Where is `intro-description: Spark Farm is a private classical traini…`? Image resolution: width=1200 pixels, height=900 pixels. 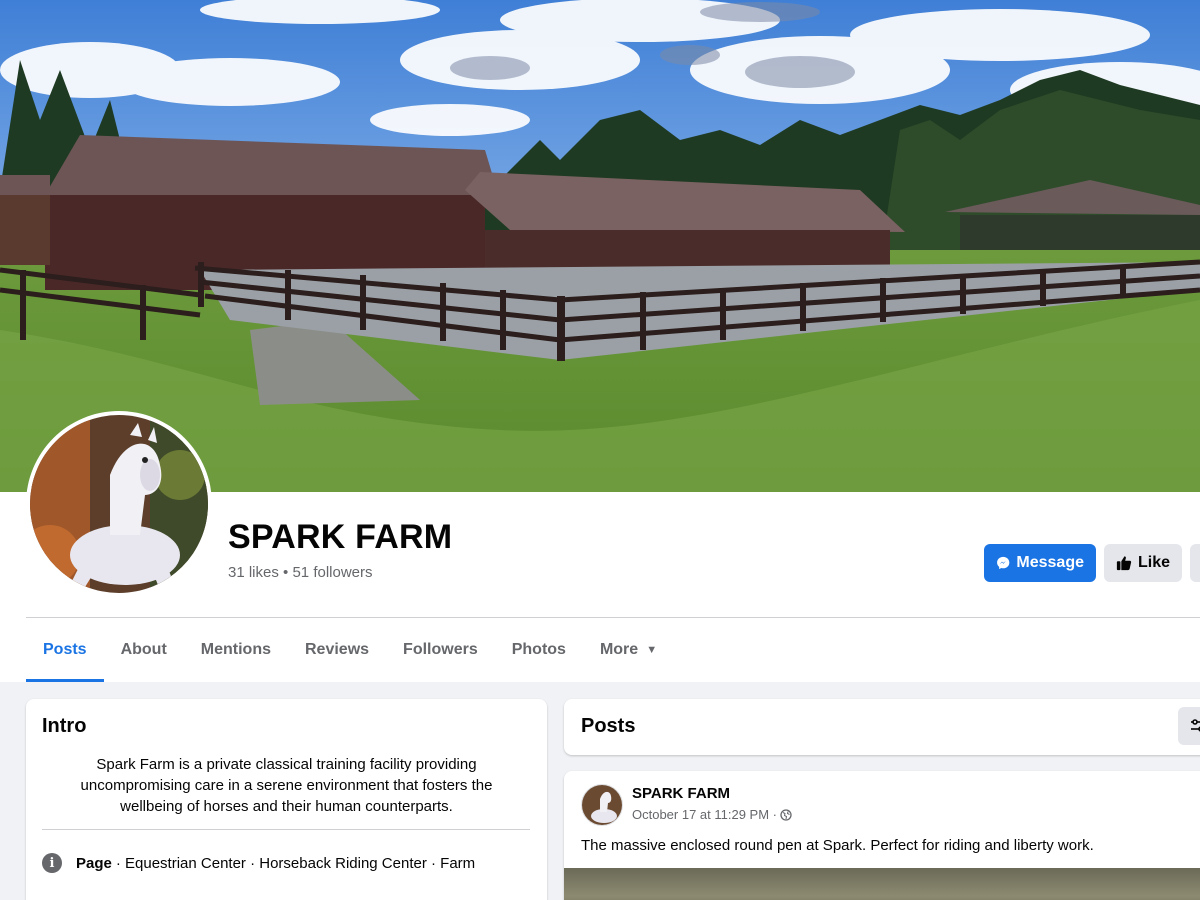
intro-description: Spark Farm is a private classical traini… is located at coordinates (286, 785).